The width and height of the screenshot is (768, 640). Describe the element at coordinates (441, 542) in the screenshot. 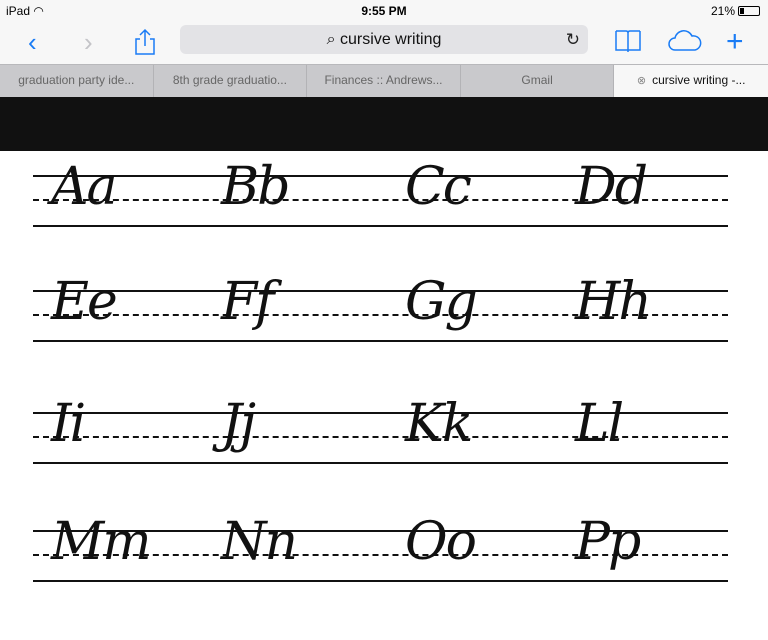

I see `letter-pair: Oo` at that location.